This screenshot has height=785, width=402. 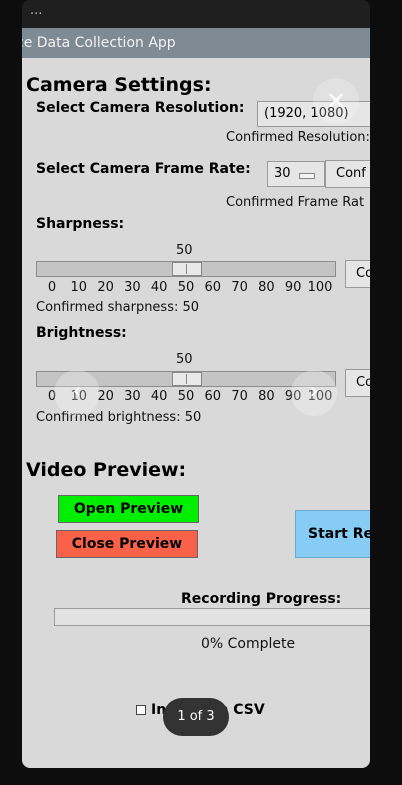 I want to click on brightness-label: Brightness:, so click(x=81, y=333).